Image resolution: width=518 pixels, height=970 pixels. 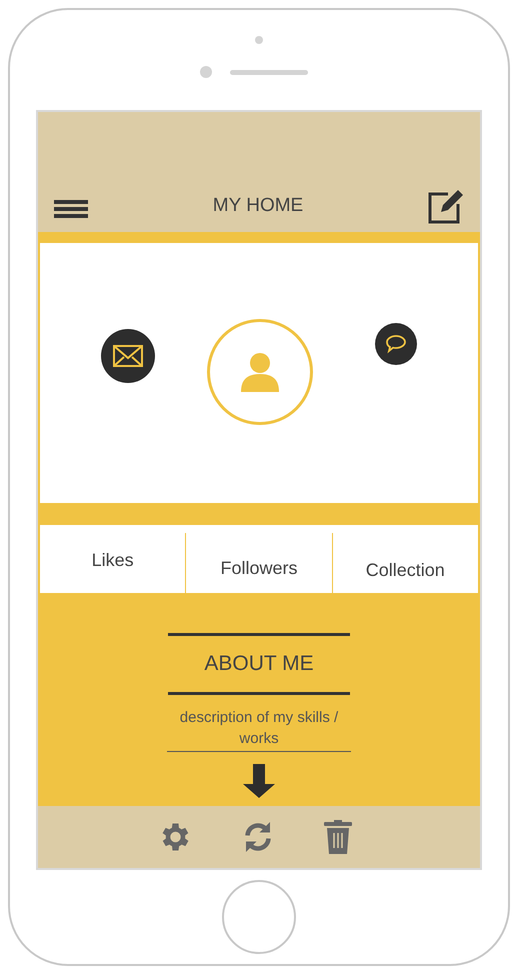 I want to click on about-description: description of my skills / works, so click(x=259, y=729).